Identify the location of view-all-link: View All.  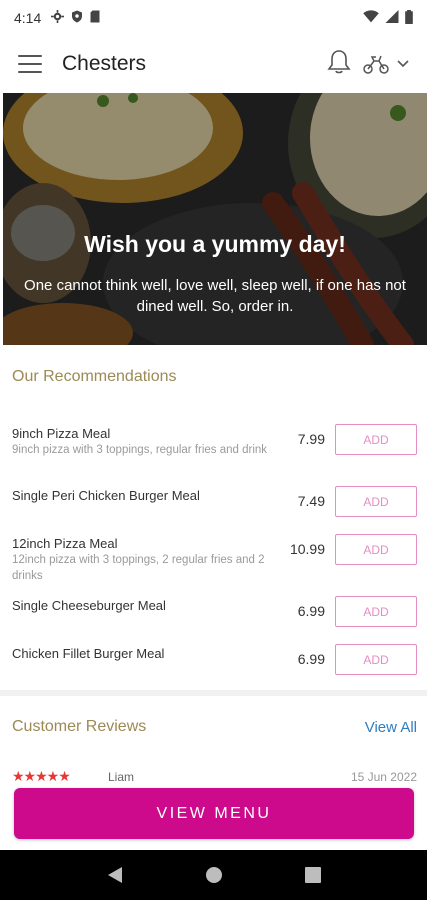
(391, 727).